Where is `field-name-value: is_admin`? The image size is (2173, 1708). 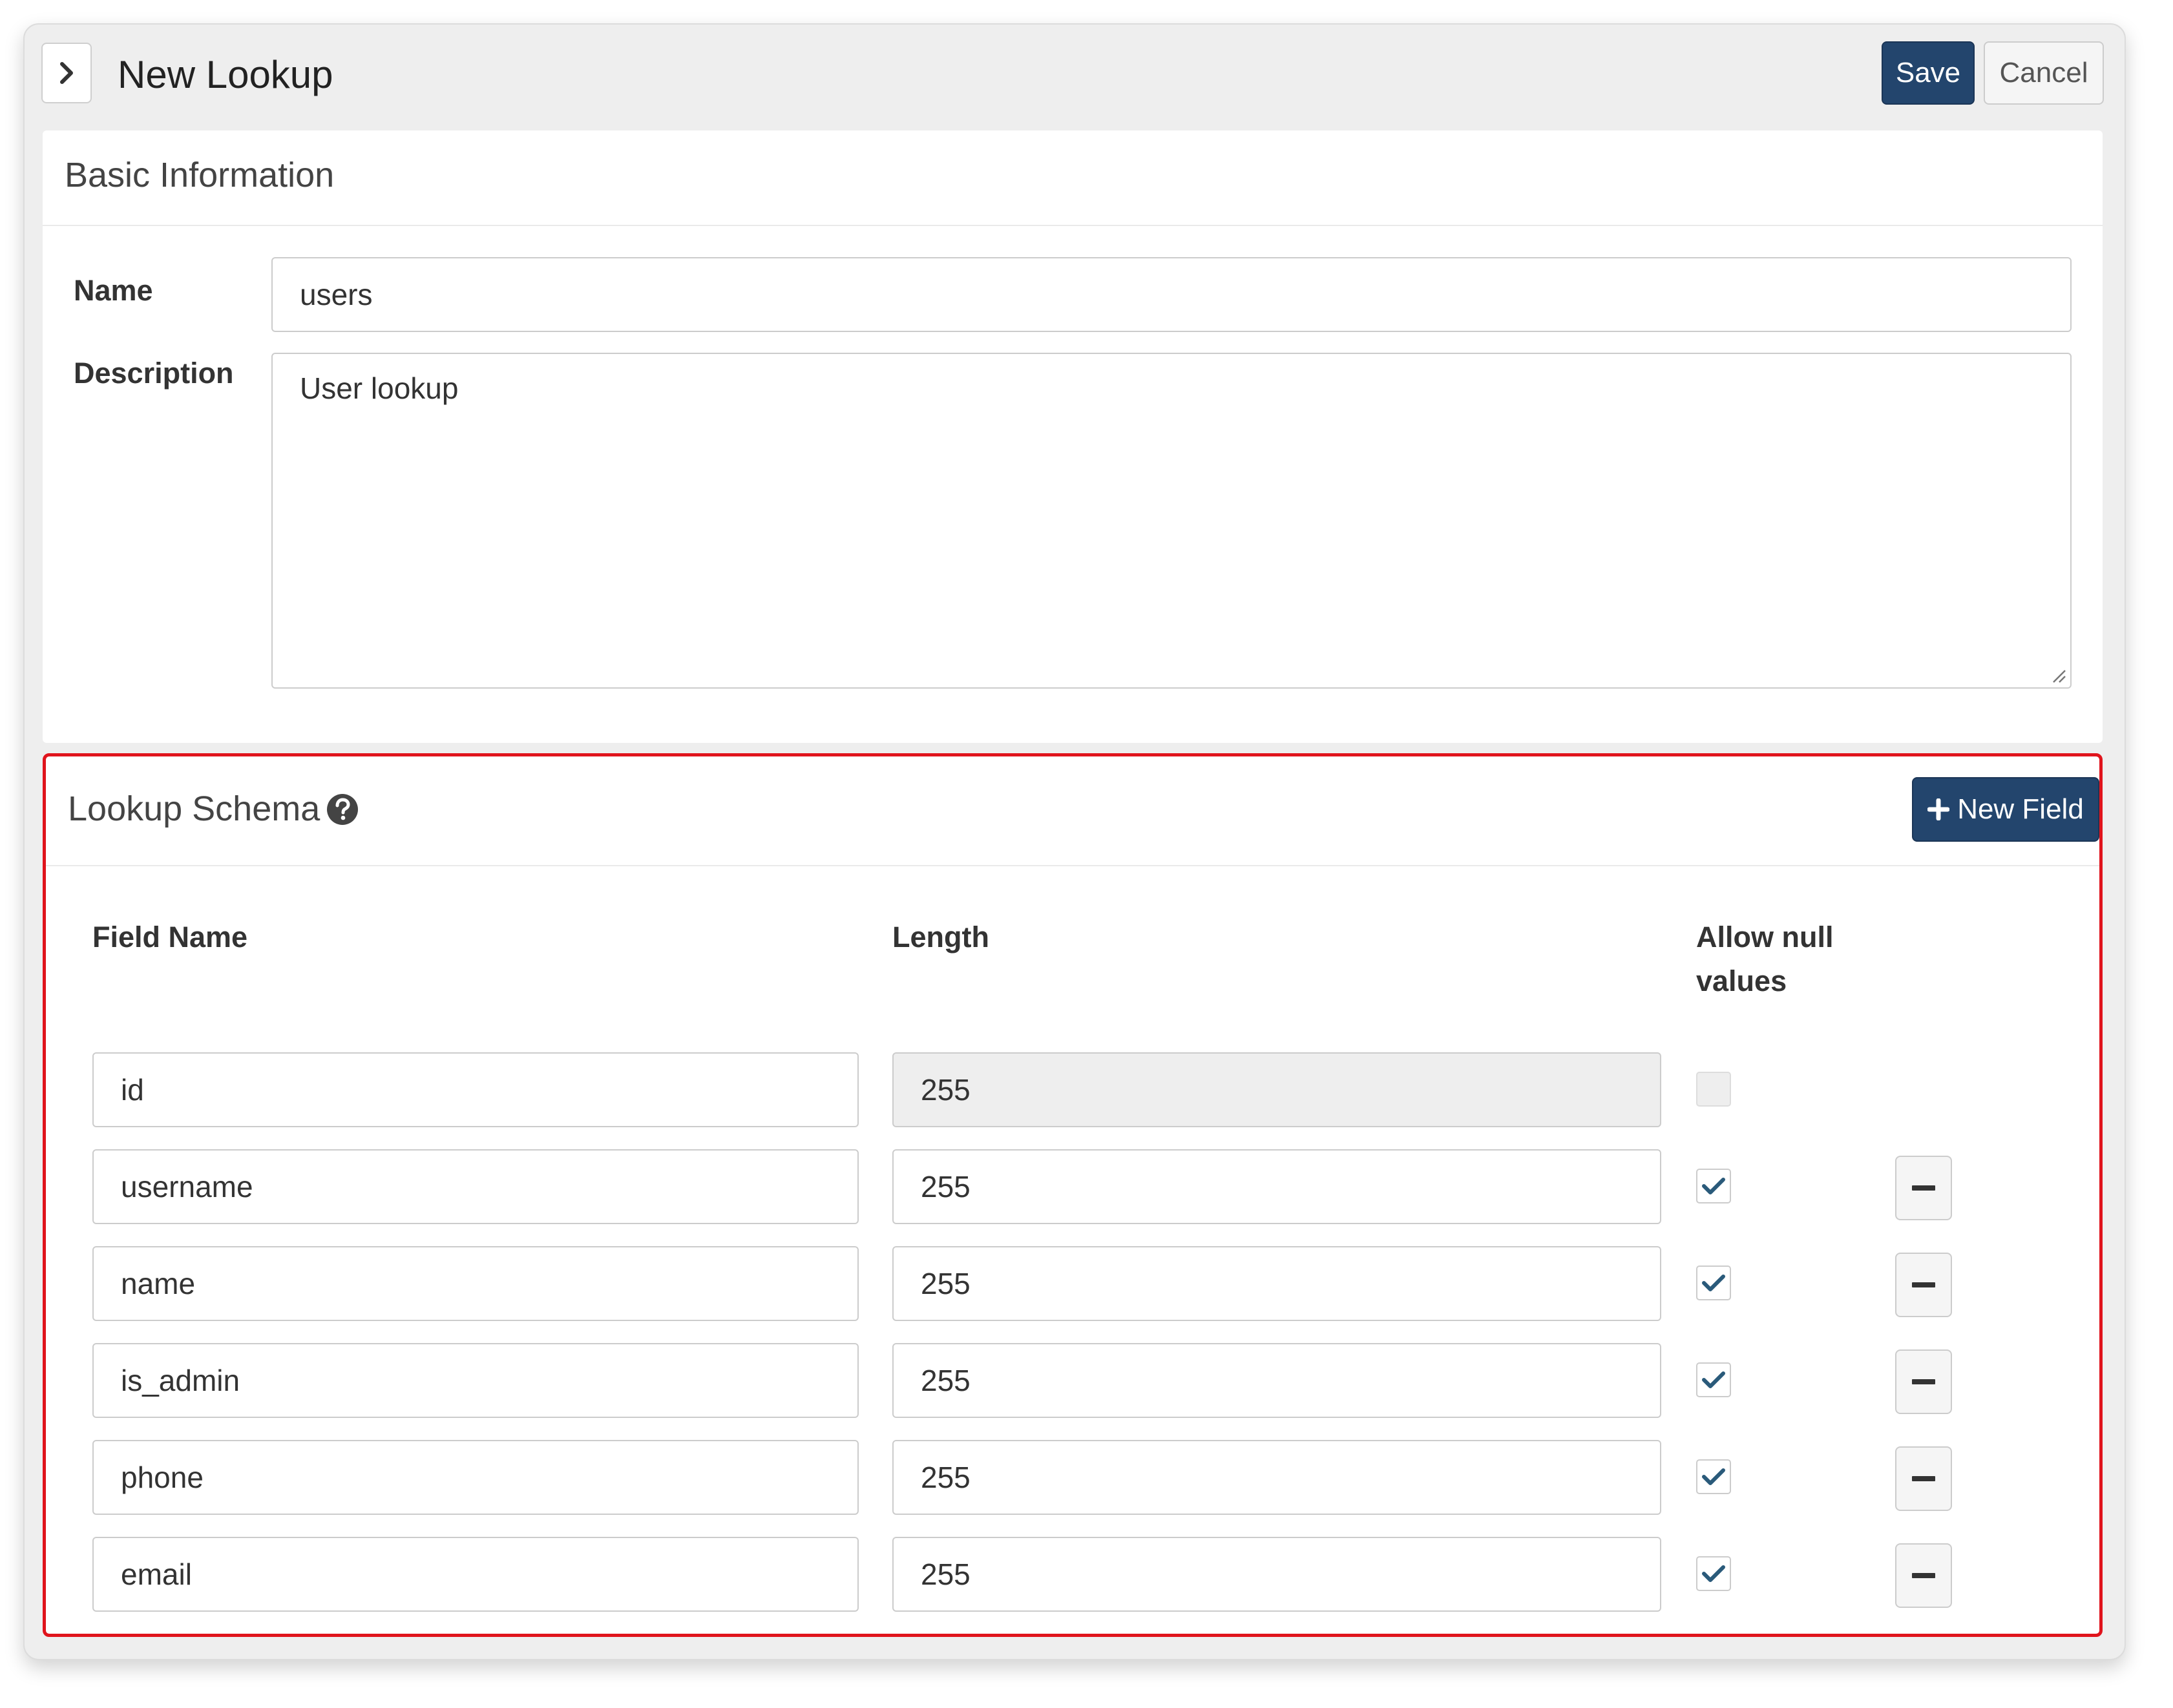 field-name-value: is_admin is located at coordinates (180, 1380).